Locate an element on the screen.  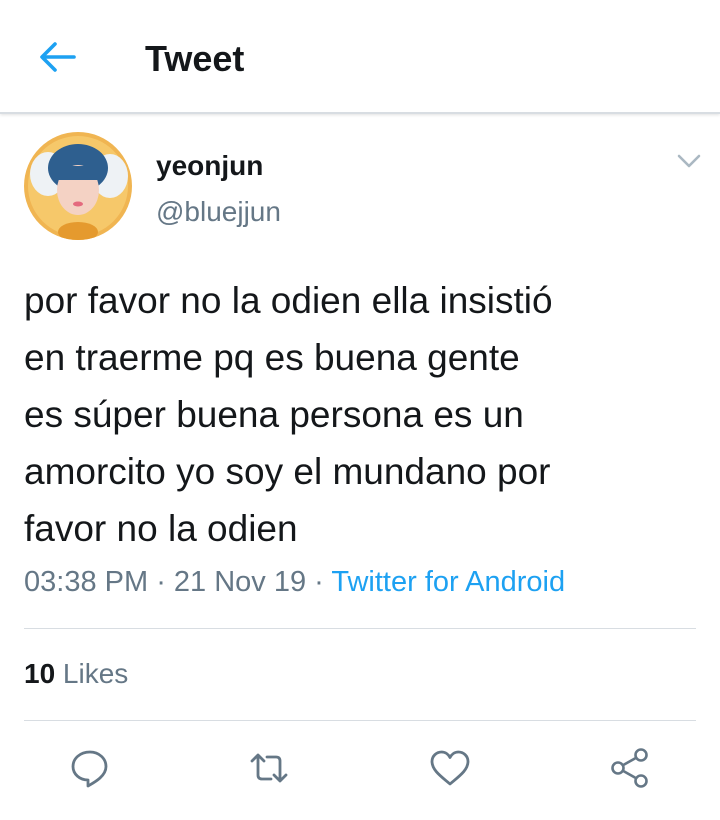
chevron-down-icon is located at coordinates (689, 161).